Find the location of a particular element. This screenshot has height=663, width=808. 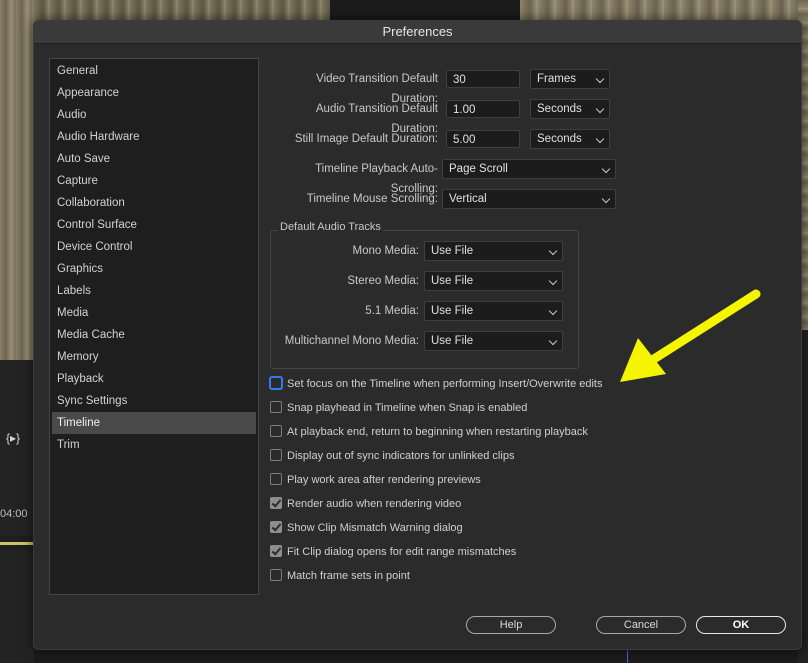

sidebar-item-timeline: Timeline is located at coordinates (154, 423).